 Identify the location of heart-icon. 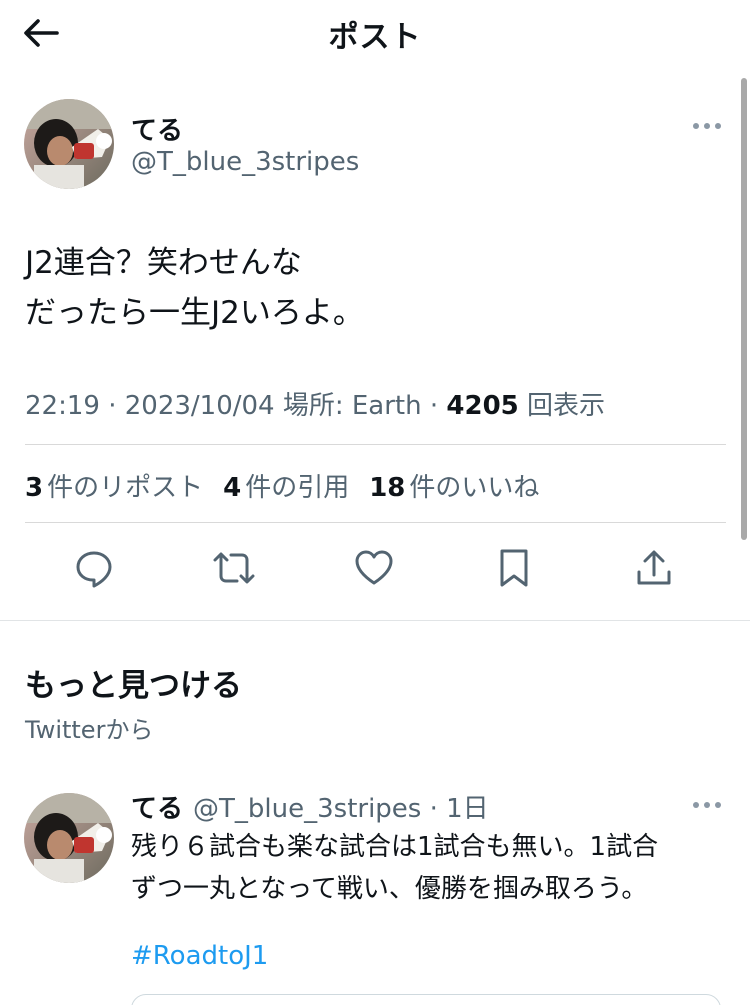
(374, 567).